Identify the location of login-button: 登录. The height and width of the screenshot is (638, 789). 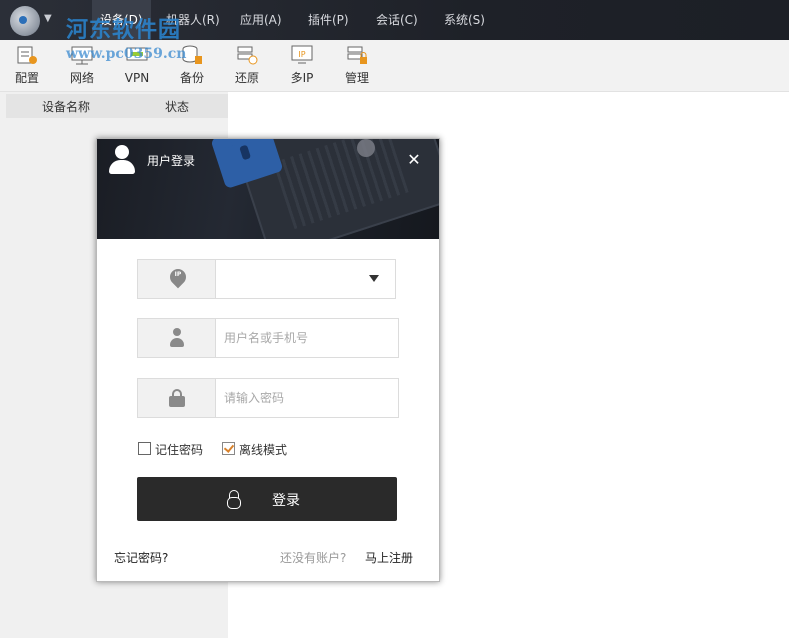
(267, 499).